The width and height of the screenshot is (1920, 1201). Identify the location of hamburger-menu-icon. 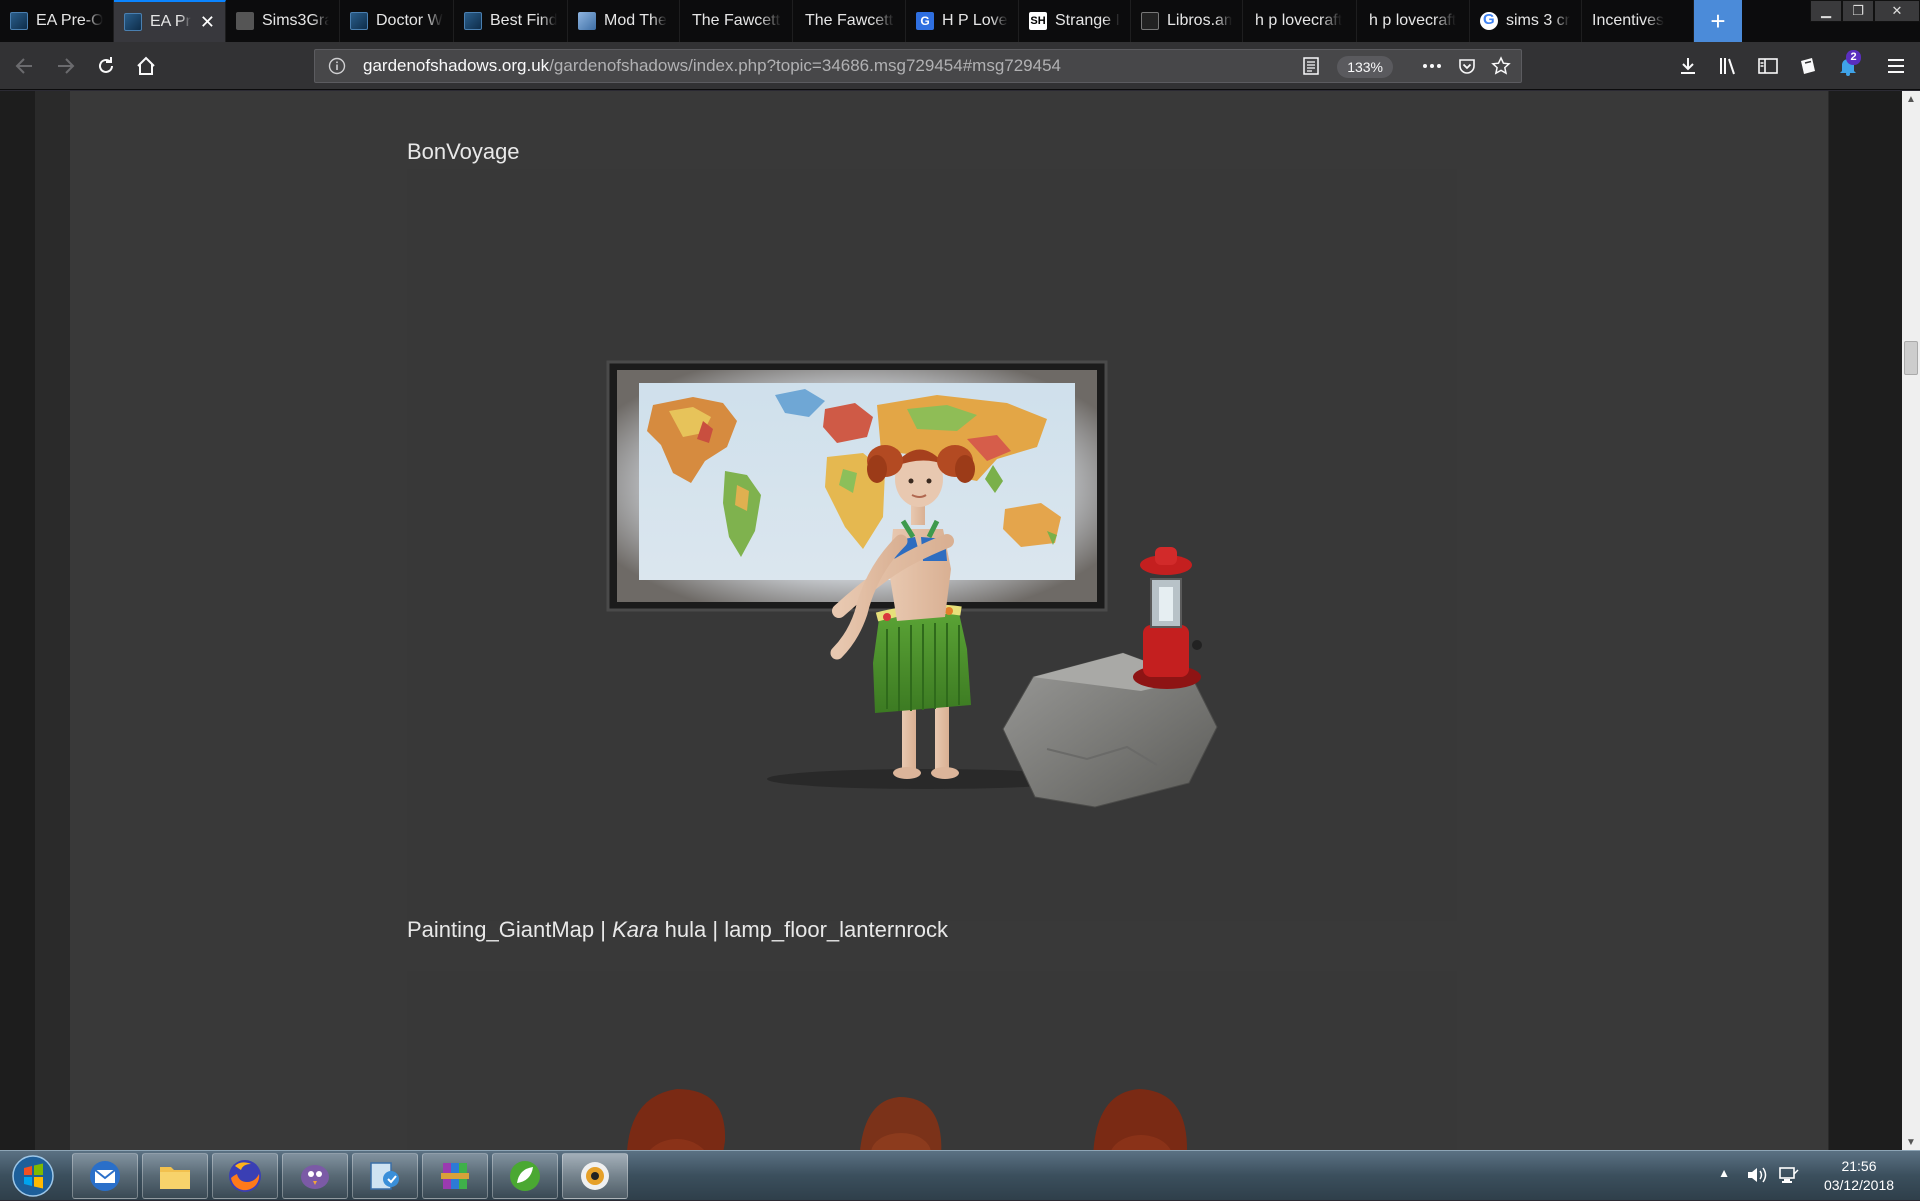
(1896, 66).